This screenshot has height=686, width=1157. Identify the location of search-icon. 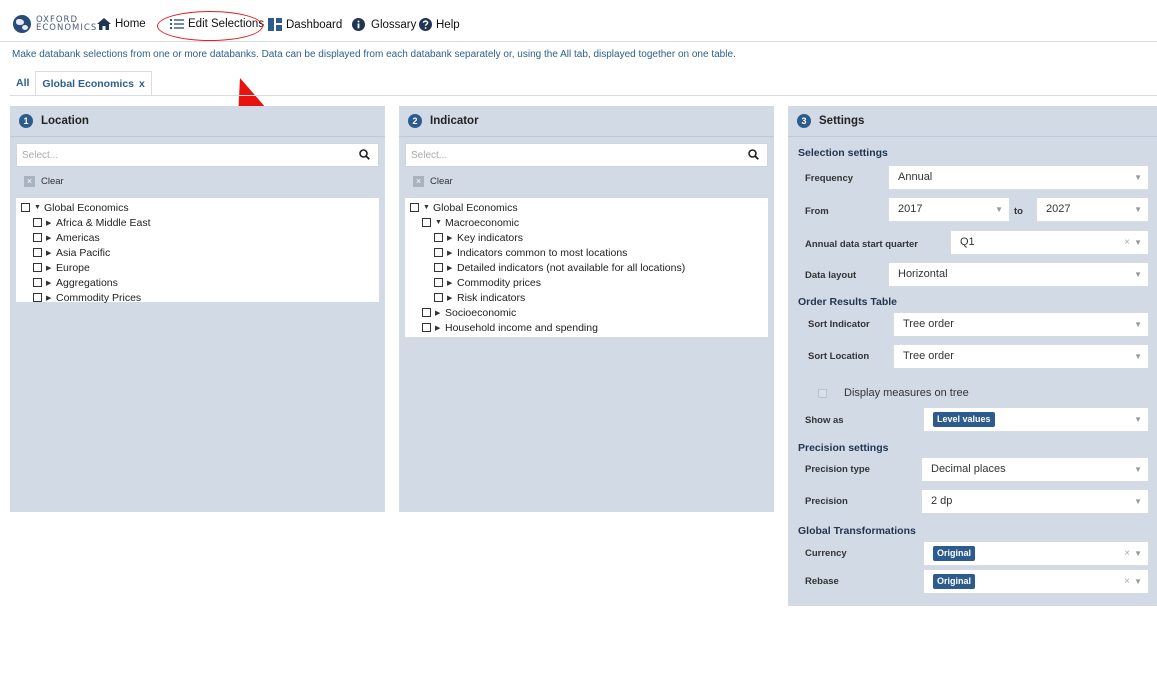
(753, 154).